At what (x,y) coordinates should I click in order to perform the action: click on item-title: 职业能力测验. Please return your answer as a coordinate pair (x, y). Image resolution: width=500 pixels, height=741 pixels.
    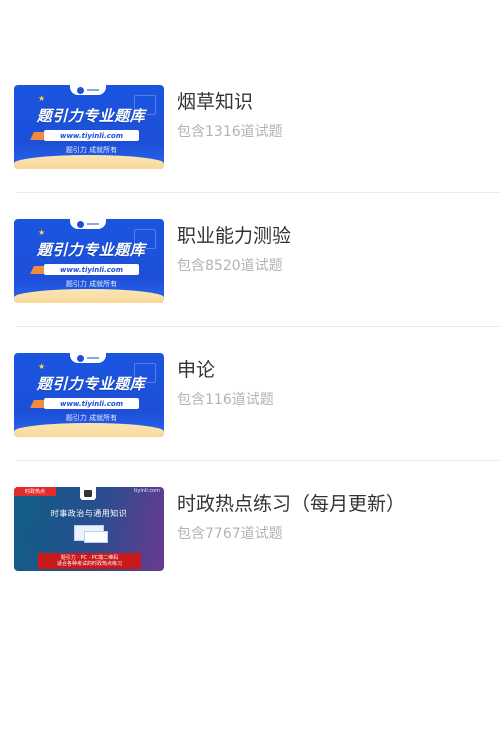
    Looking at the image, I should click on (234, 234).